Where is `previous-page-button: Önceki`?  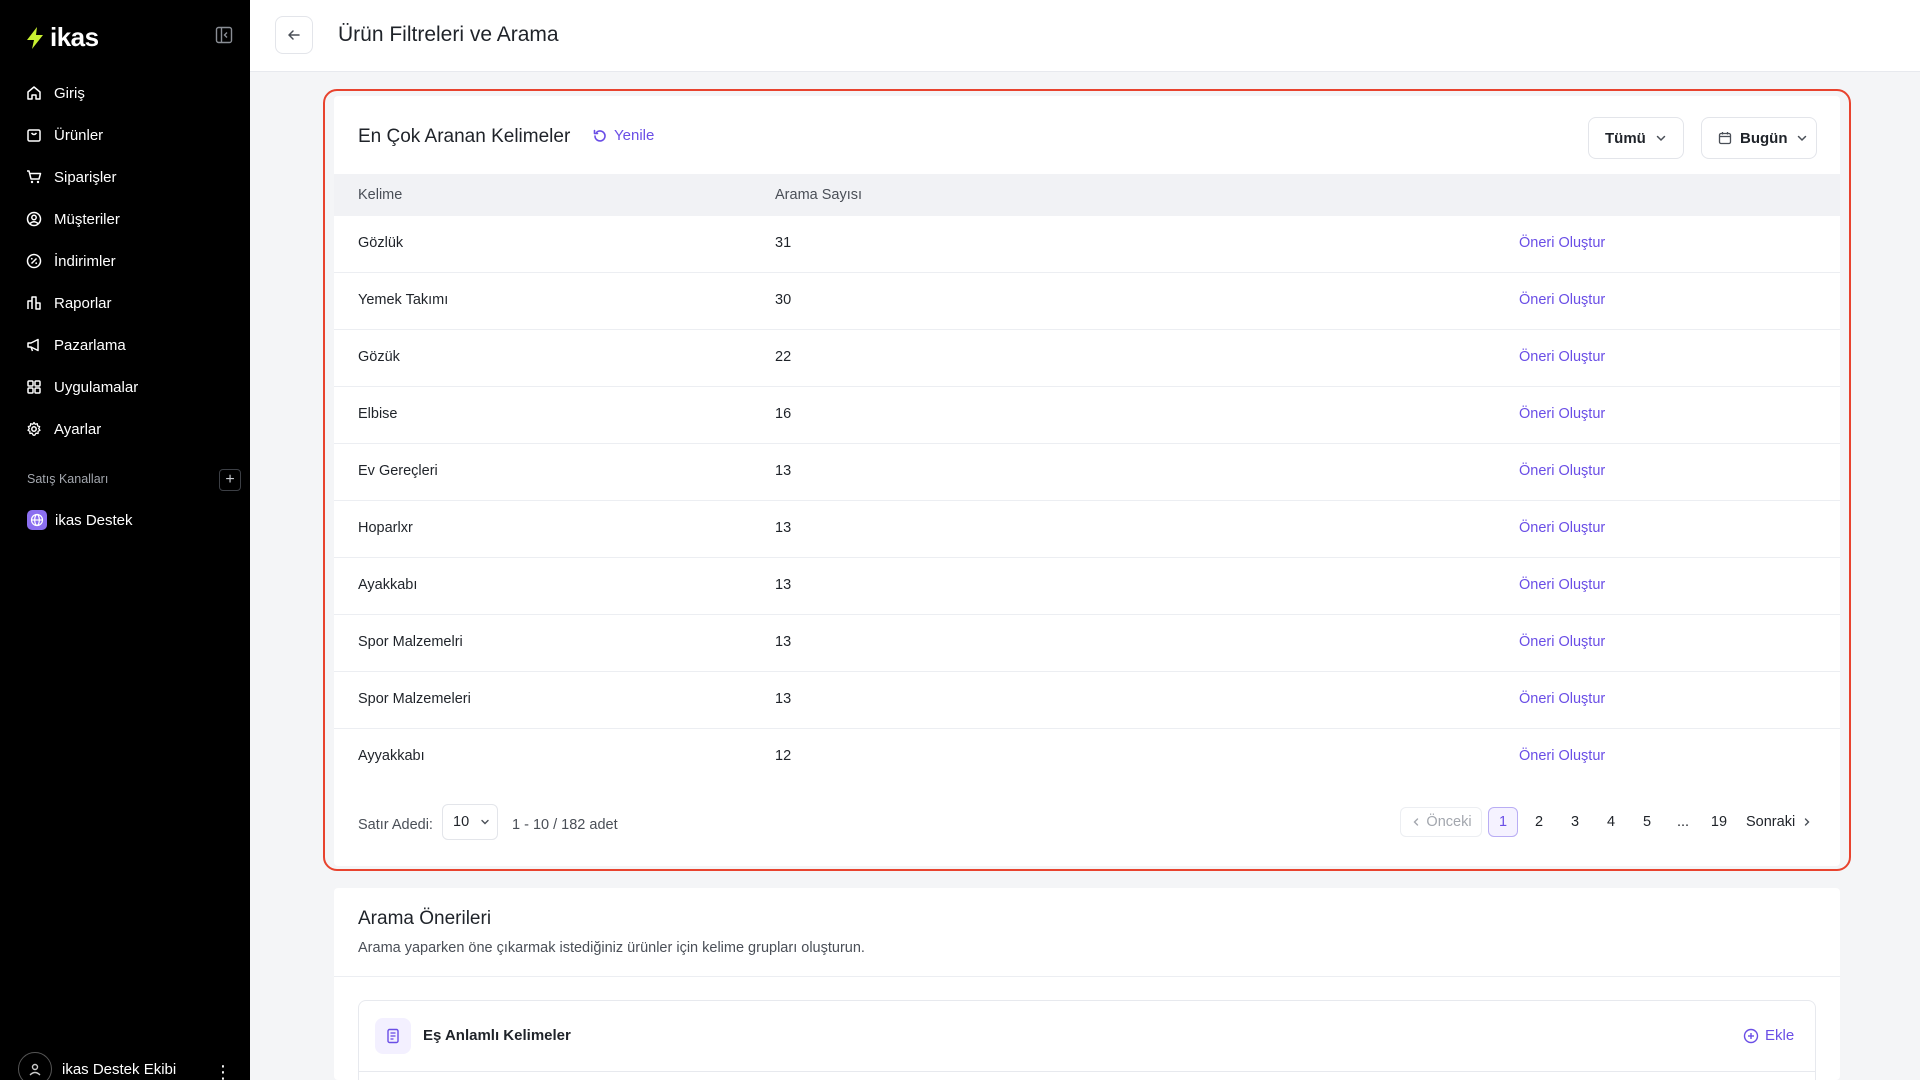
previous-page-button: Önceki is located at coordinates (1441, 822).